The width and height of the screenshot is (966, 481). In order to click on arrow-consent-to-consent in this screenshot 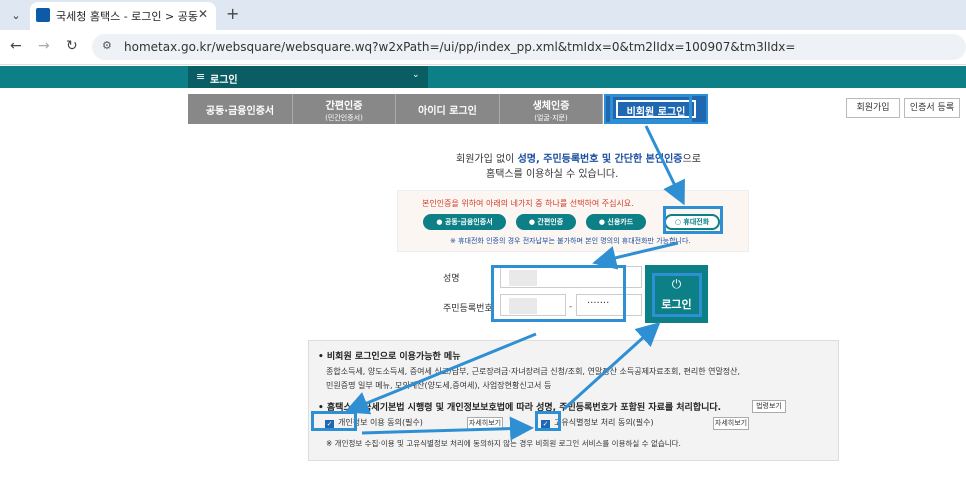, I will do `click(447, 428)`.